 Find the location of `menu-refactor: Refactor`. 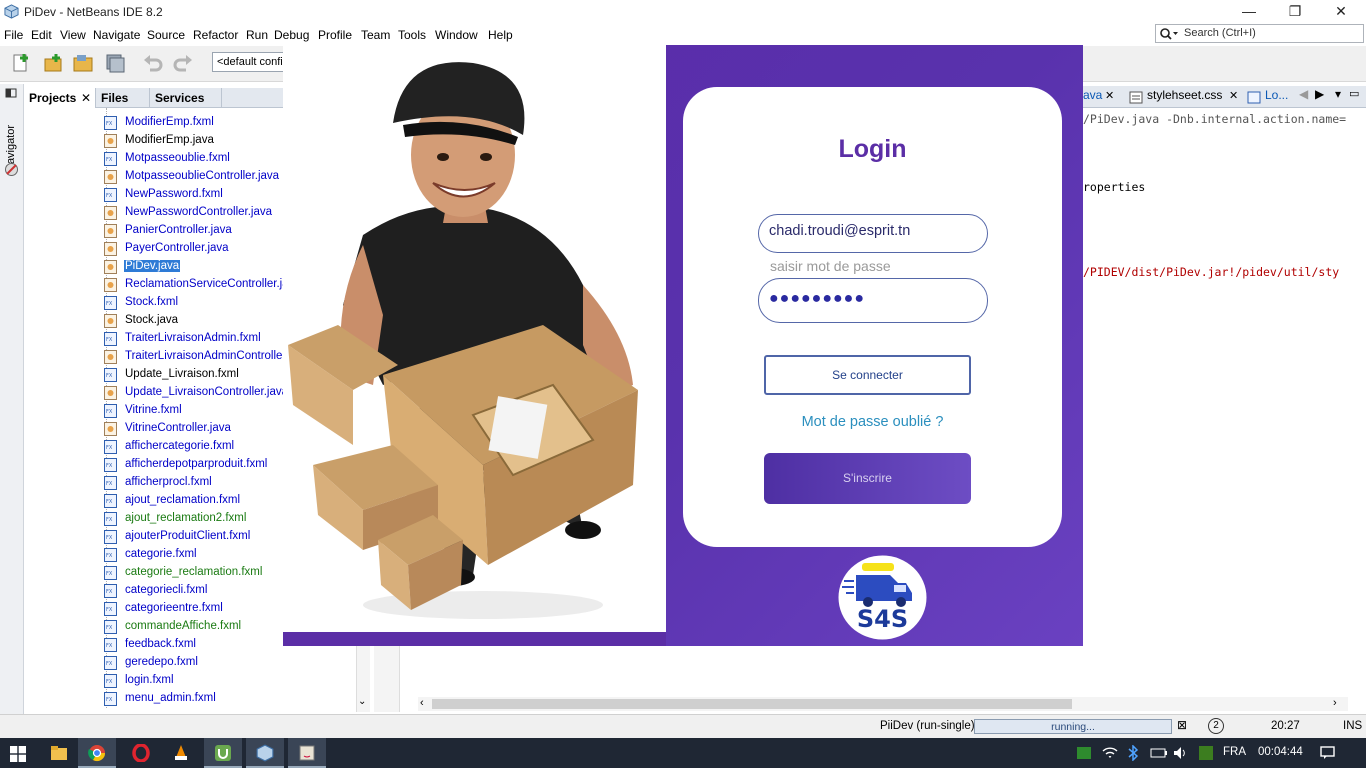

menu-refactor: Refactor is located at coordinates (215, 35).